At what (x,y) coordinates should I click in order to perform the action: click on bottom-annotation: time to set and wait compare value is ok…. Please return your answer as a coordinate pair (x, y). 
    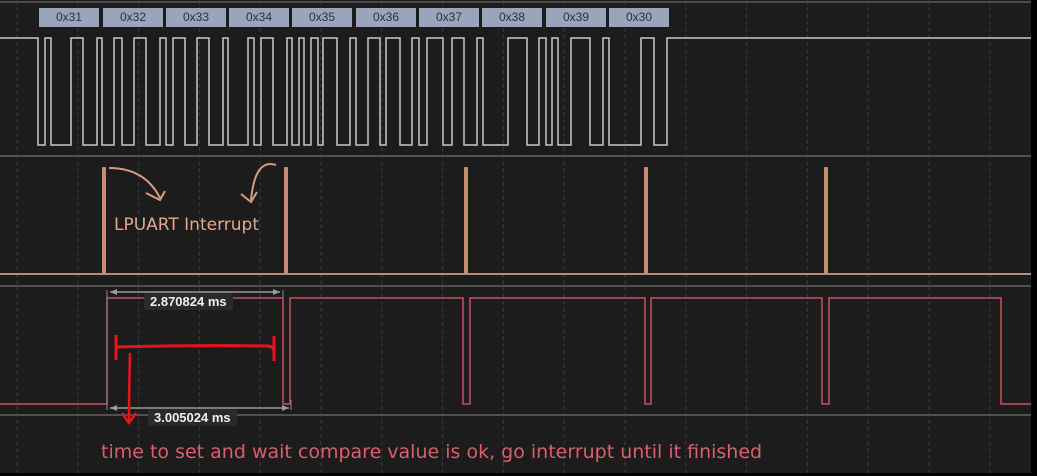
    Looking at the image, I should click on (432, 452).